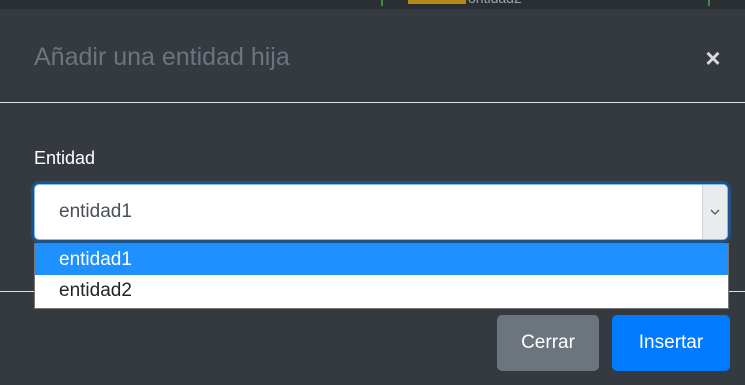  I want to click on background-accent-bar, so click(437, 2).